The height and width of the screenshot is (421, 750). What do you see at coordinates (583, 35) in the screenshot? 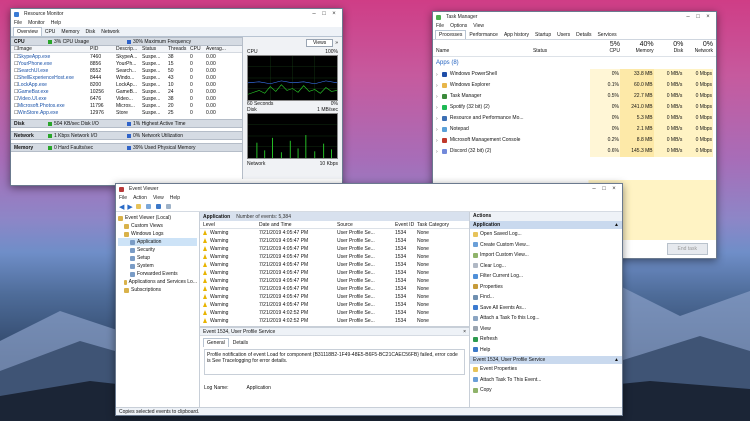
I see `tab-details: Details` at bounding box center [583, 35].